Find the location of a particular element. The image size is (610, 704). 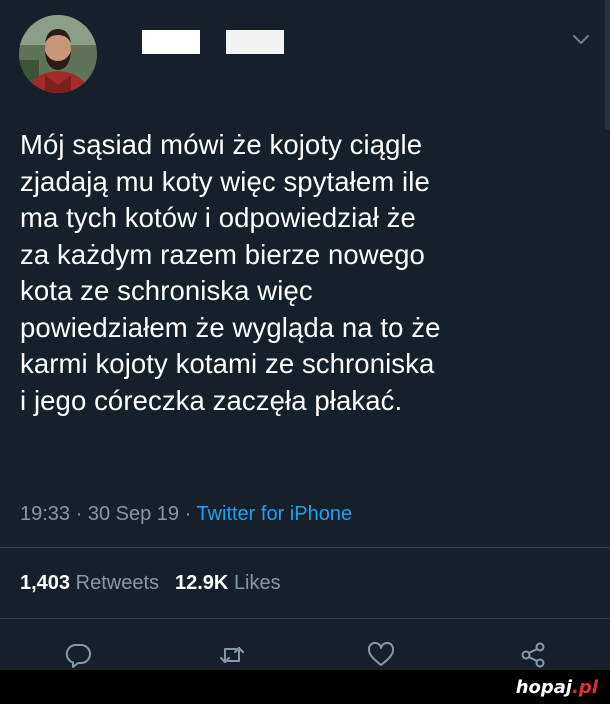

tweet-line: karmi kojoty kotami ze schroniska is located at coordinates (227, 363).